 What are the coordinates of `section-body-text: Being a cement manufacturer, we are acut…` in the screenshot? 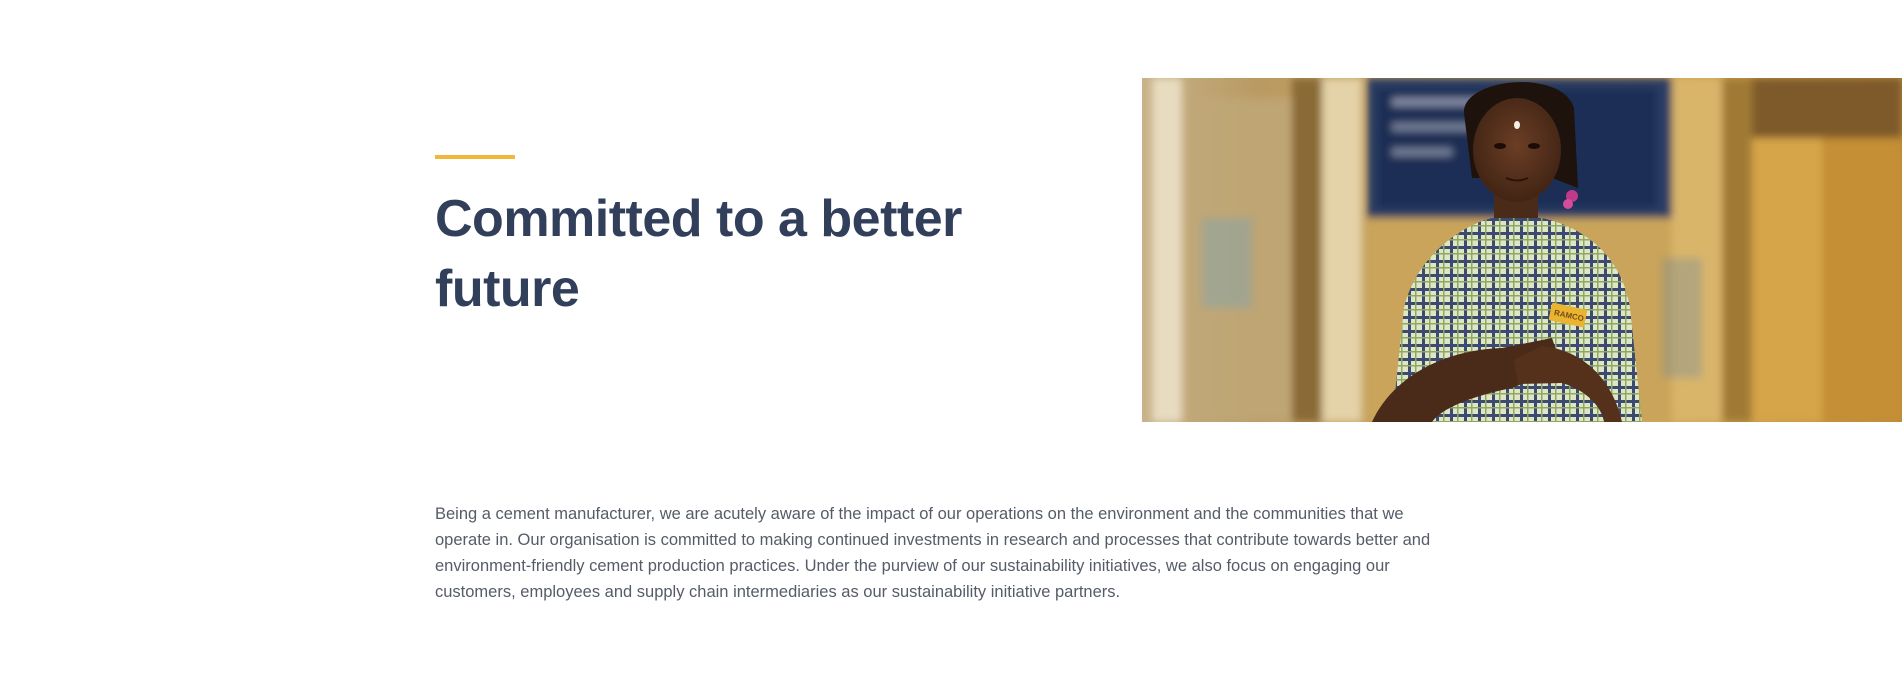 It's located at (933, 553).